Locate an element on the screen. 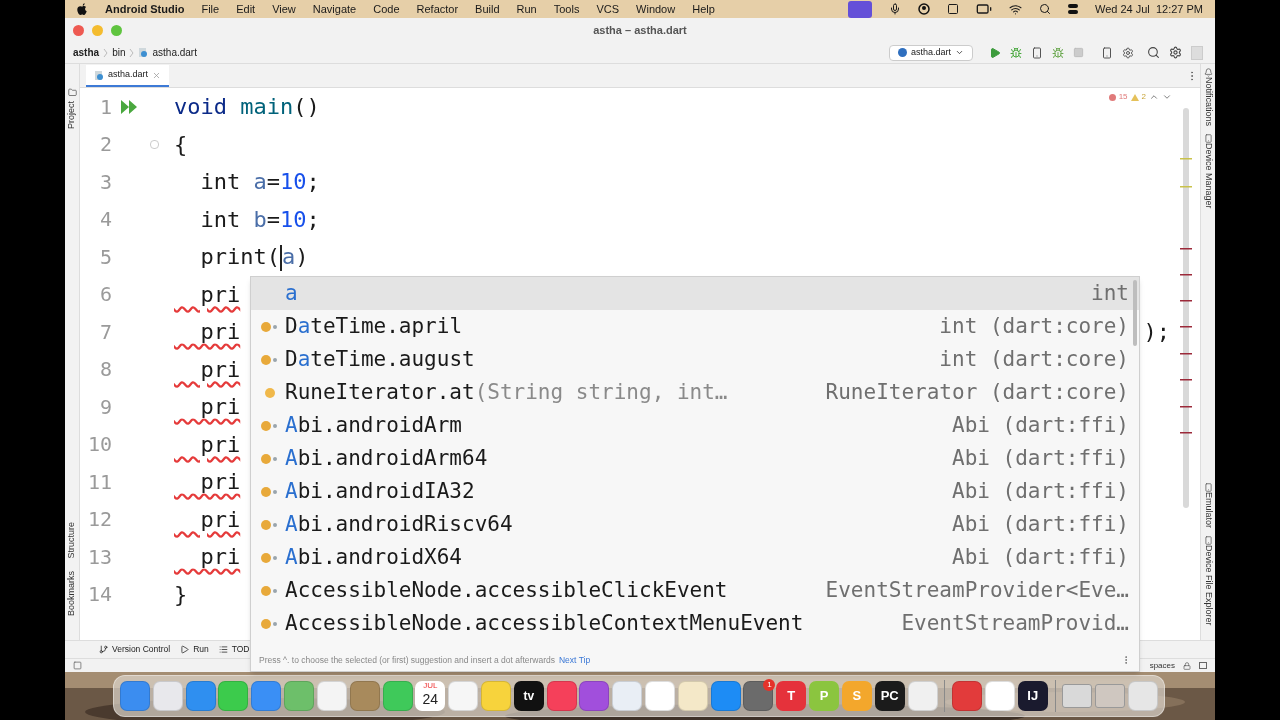  breadcrumb: astha is located at coordinates (86, 52).